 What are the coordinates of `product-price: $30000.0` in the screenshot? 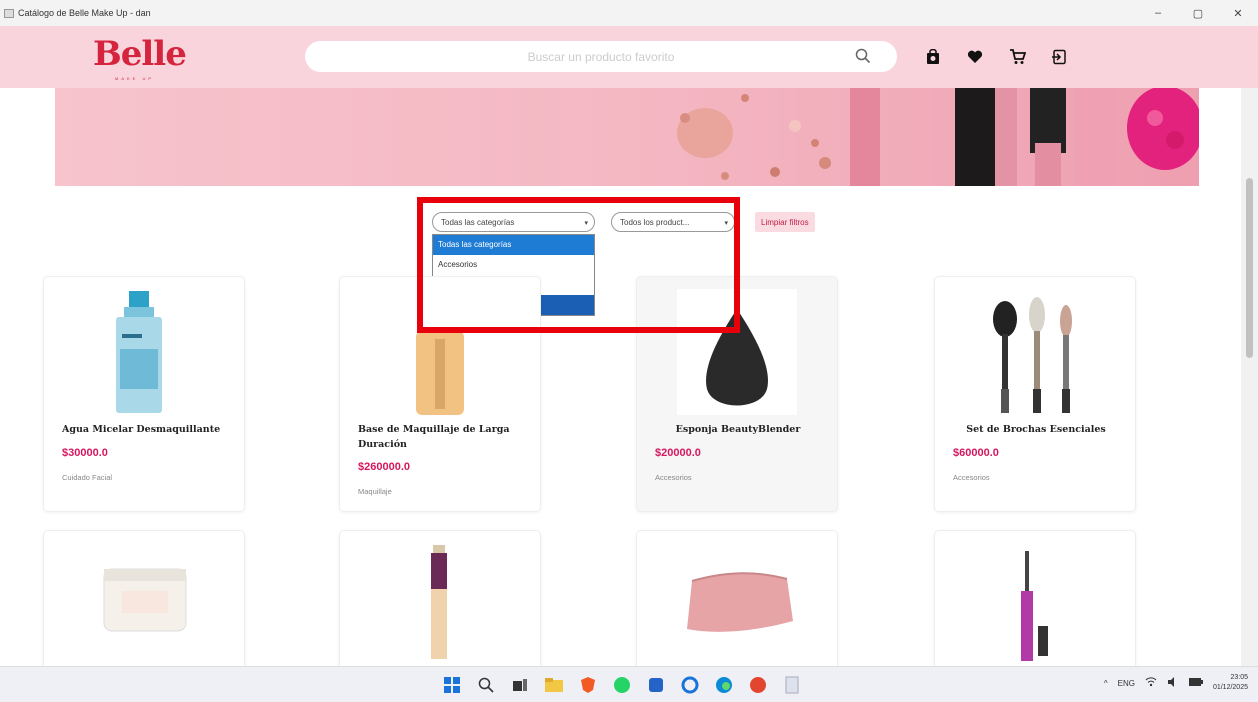 It's located at (85, 453).